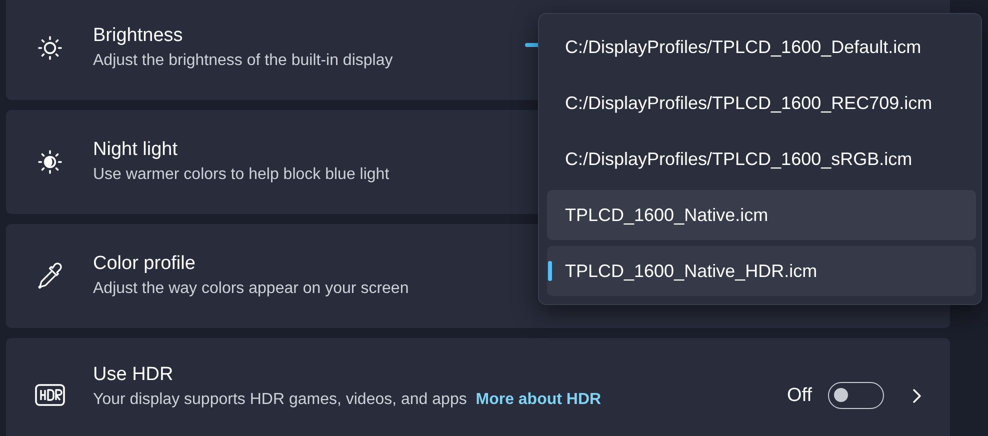 Image resolution: width=988 pixels, height=436 pixels. What do you see at coordinates (241, 174) in the screenshot?
I see `setting-description: Use warmer colors to help block blue light` at bounding box center [241, 174].